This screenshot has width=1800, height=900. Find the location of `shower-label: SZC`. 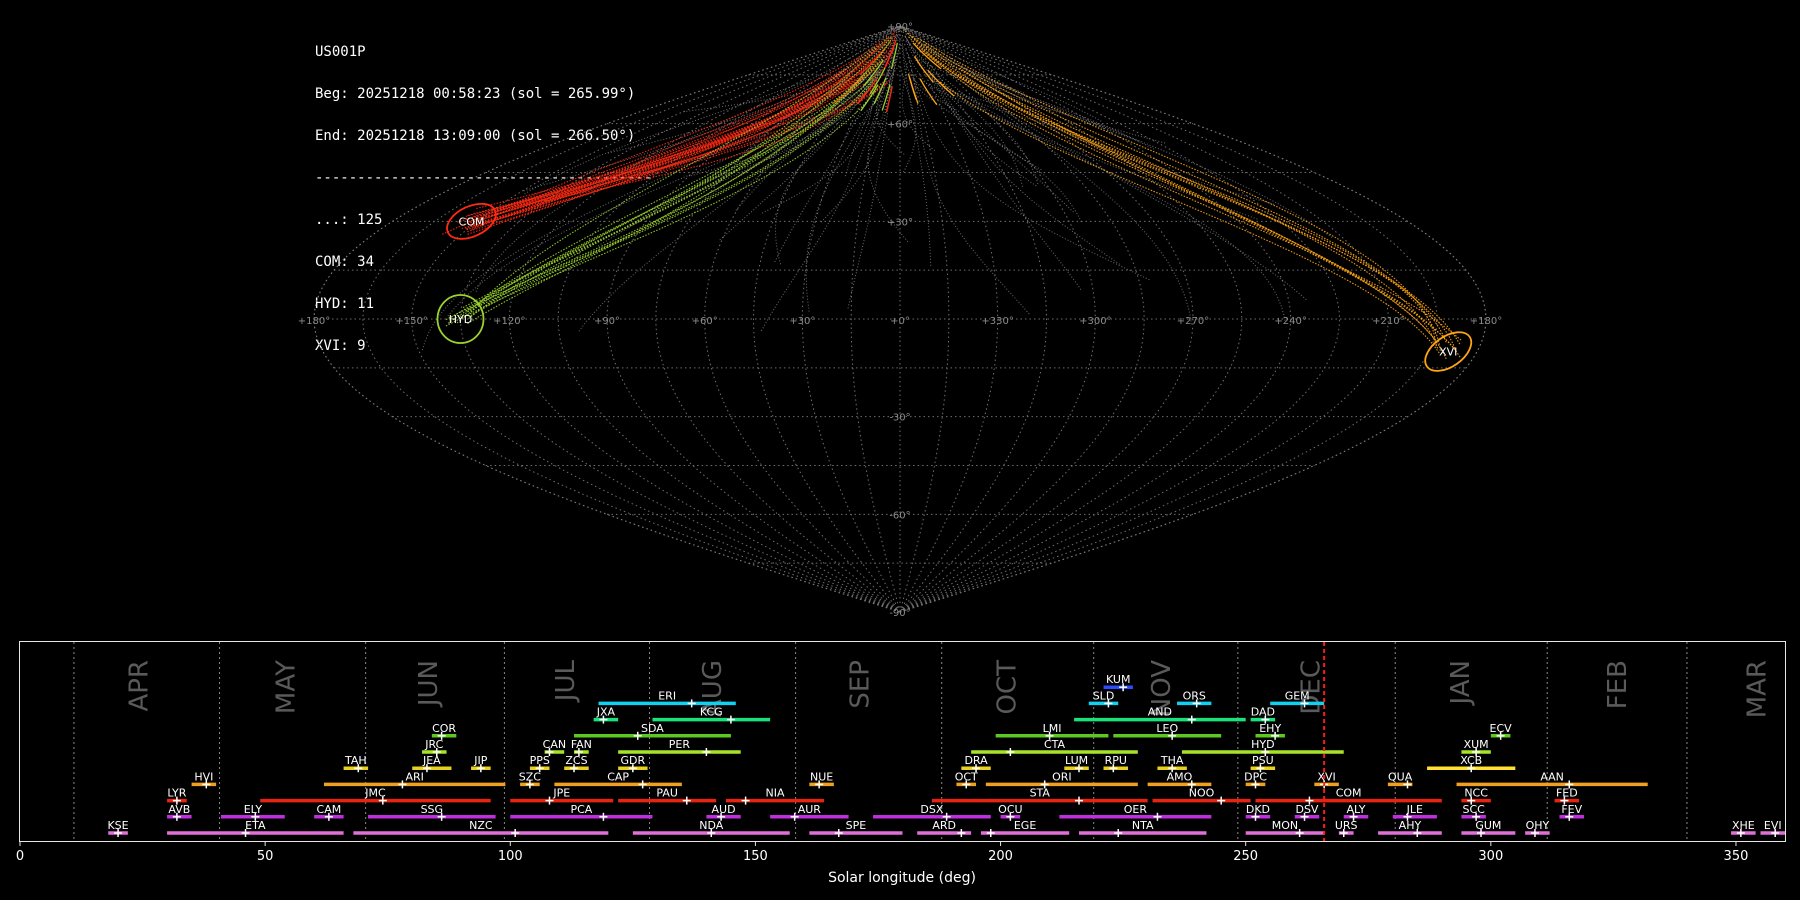

shower-label: SZC is located at coordinates (530, 776).